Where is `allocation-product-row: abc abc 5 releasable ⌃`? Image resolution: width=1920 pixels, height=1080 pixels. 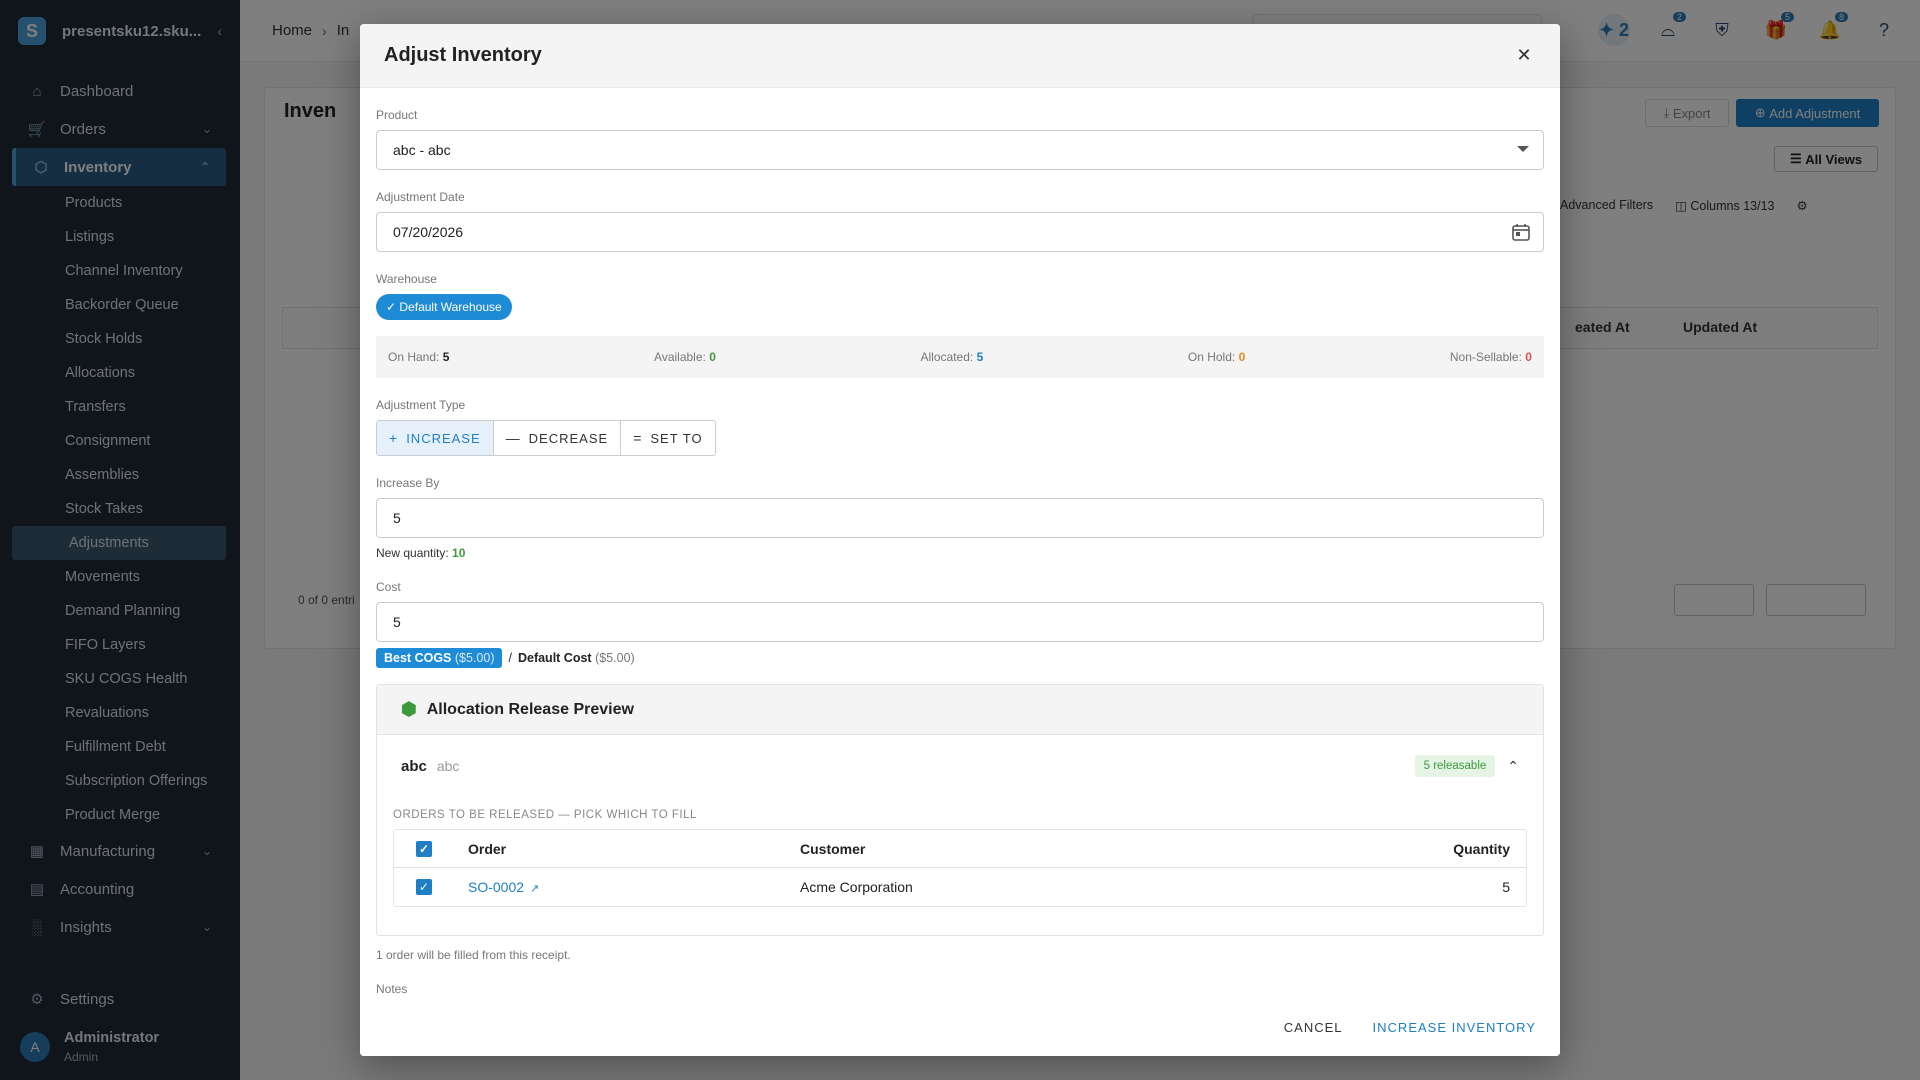 allocation-product-row: abc abc 5 releasable ⌃ is located at coordinates (960, 766).